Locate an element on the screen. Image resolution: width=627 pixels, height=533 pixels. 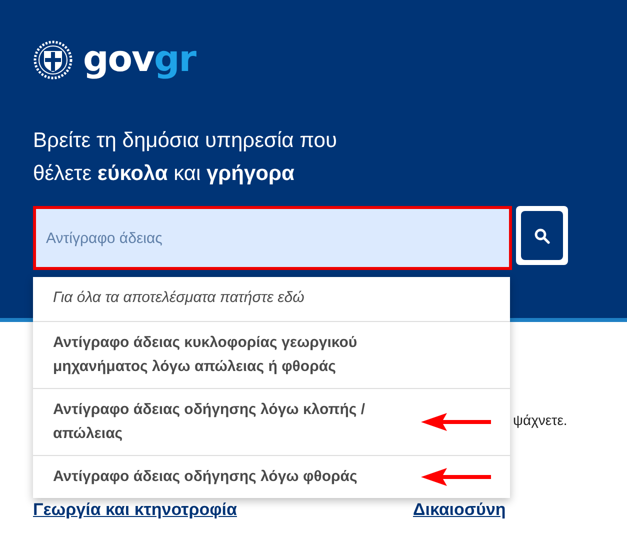
search-button is located at coordinates (542, 235).